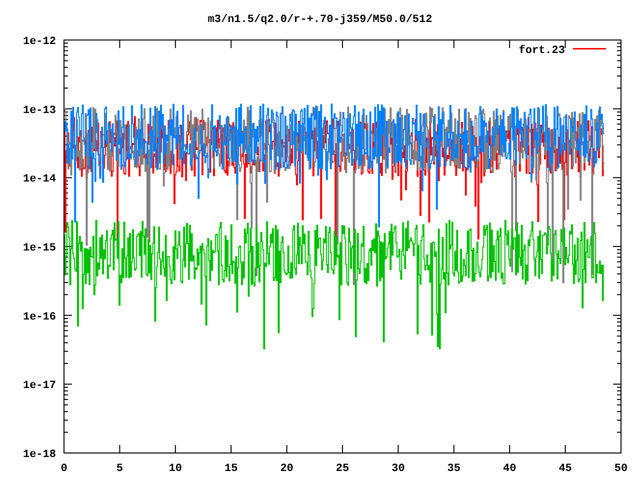 This screenshot has width=640, height=480. I want to click on tick-label: 1e-16, so click(39, 317).